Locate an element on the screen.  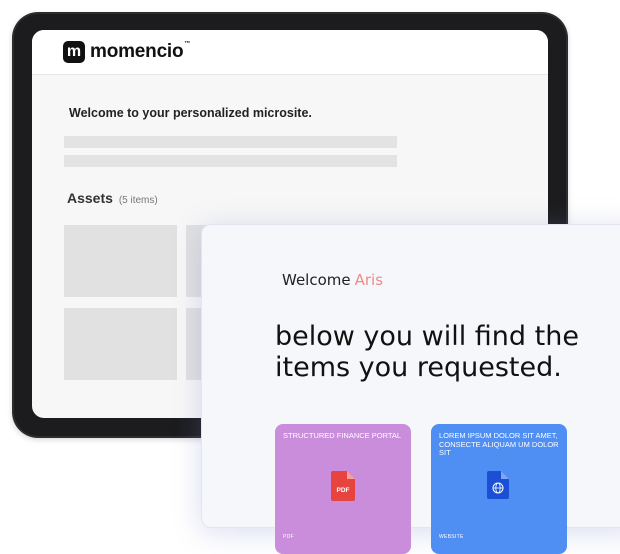
item-card-pdf: STRUCTURED FINANCE PORTAL PDF PDF is located at coordinates (343, 489).